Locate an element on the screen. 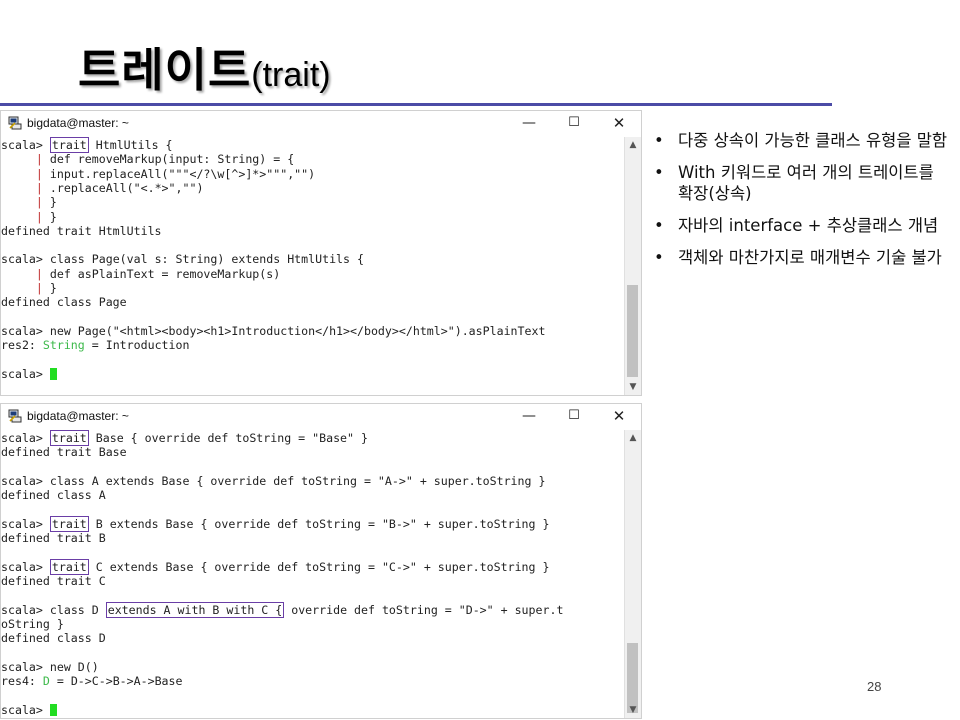  bullet-item: • 다중 상속이 가능한 클래스 유형을 말함 is located at coordinates (802, 140).